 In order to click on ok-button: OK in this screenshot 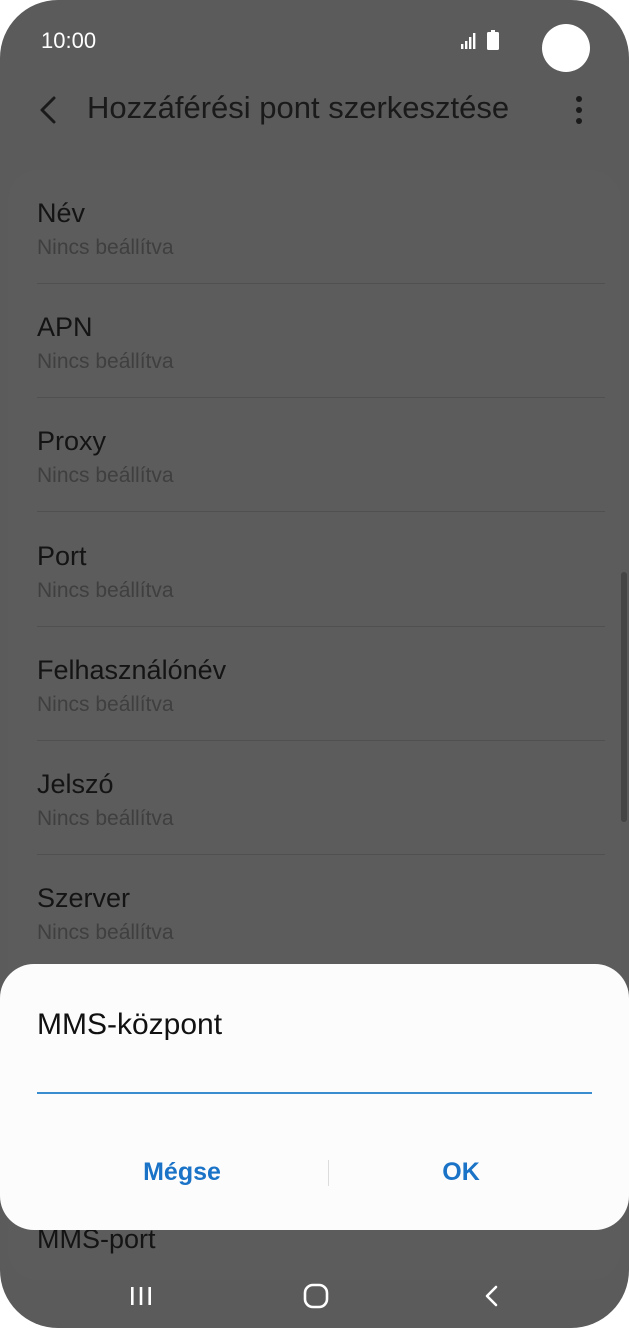, I will do `click(461, 1172)`.